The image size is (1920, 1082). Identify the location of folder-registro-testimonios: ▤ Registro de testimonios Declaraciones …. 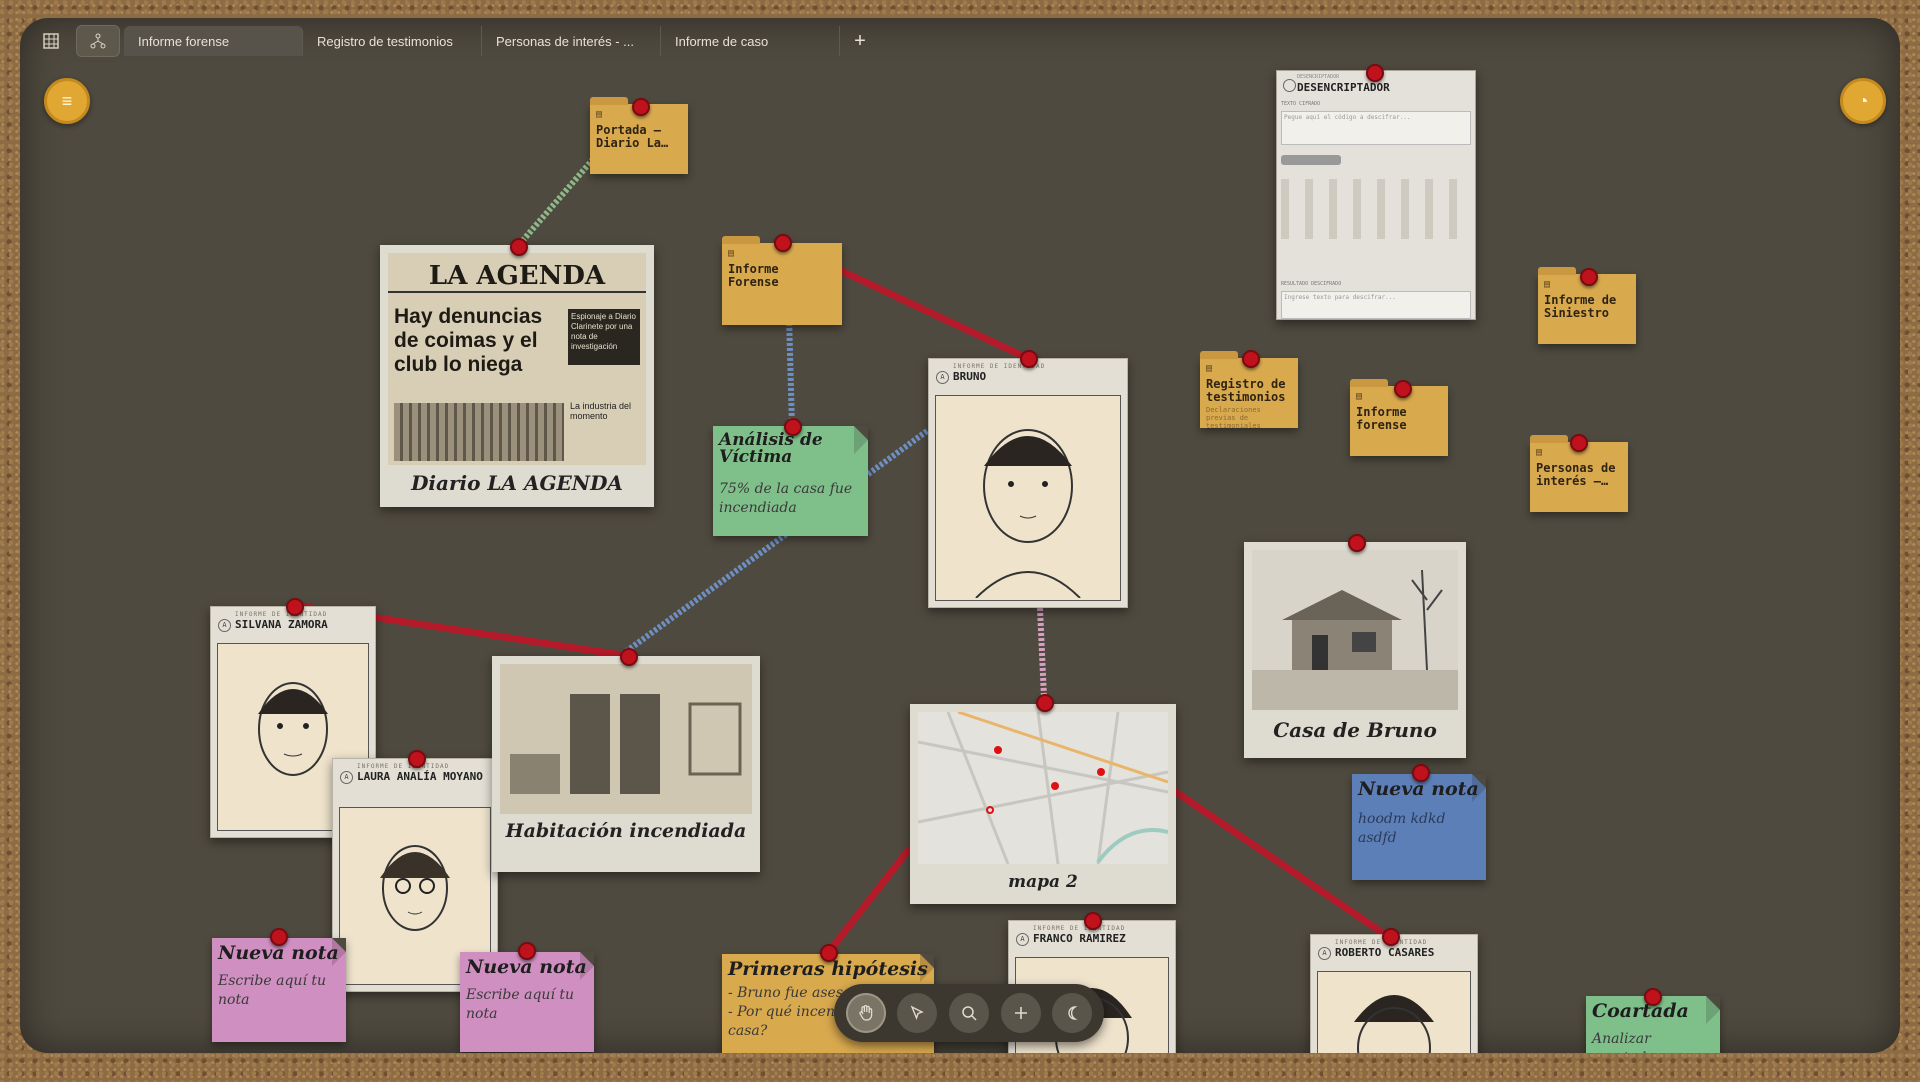
(1249, 390).